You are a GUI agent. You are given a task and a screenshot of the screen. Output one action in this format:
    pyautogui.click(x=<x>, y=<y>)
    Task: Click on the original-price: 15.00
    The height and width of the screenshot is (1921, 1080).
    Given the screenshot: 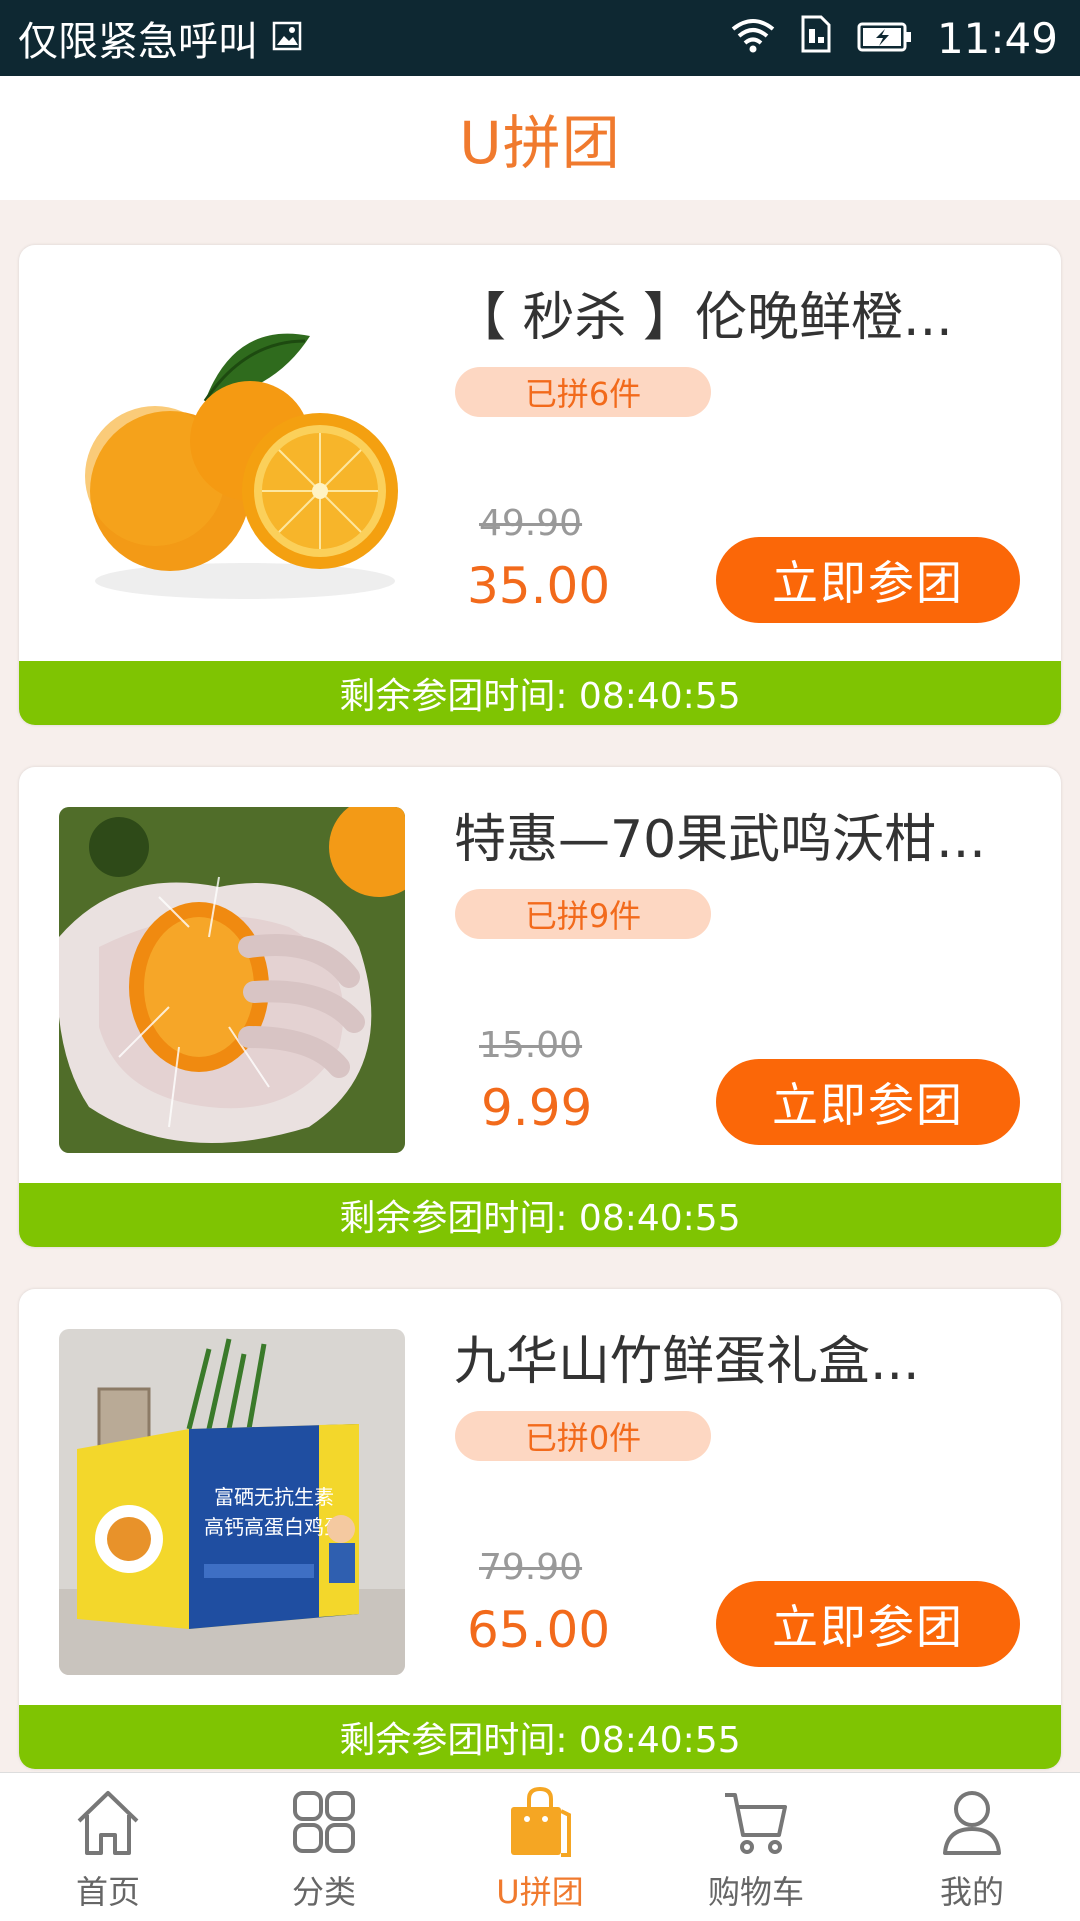 What is the action you would take?
    pyautogui.click(x=531, y=1045)
    